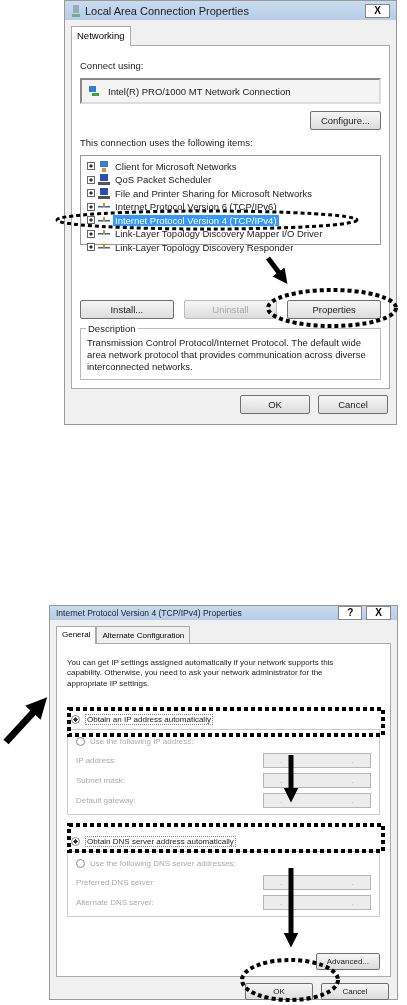 The height and width of the screenshot is (1005, 407). Describe the element at coordinates (149, 613) in the screenshot. I see `window-title: Internet Protocol Version 4 (TCP/IPv4) Properties` at that location.